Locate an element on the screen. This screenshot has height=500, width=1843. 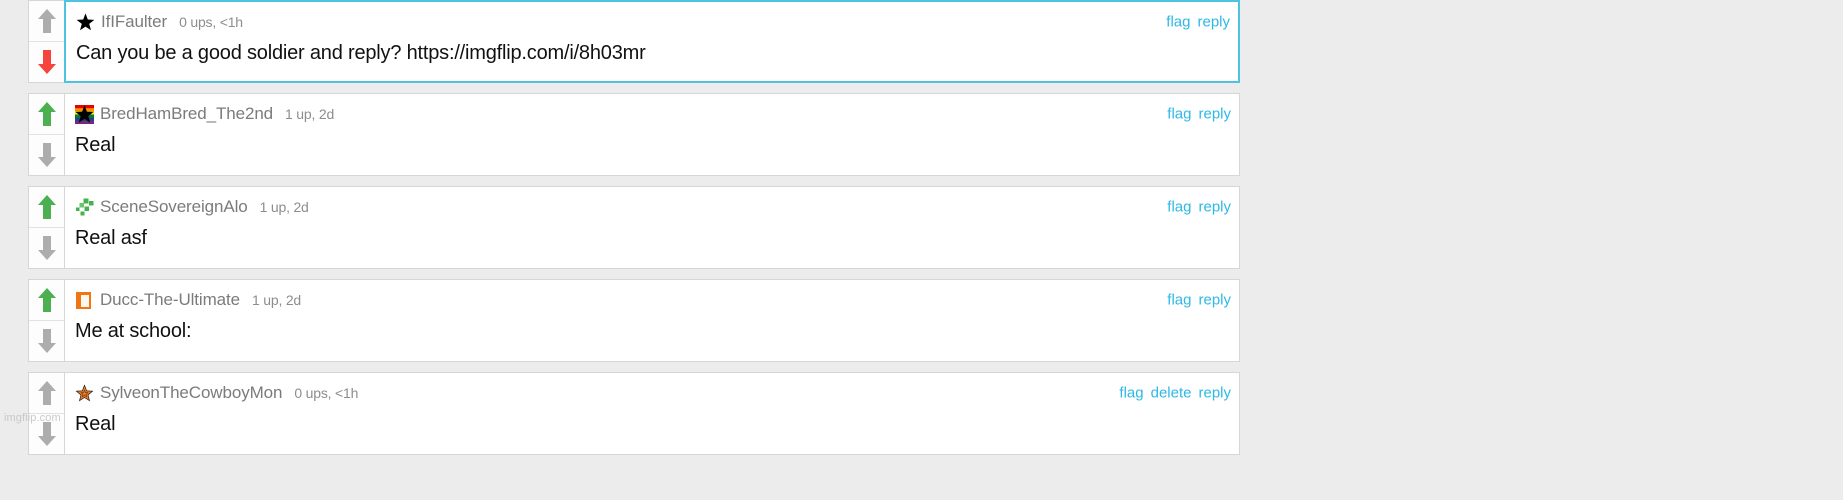
comment-text: Real asf is located at coordinates (111, 238).